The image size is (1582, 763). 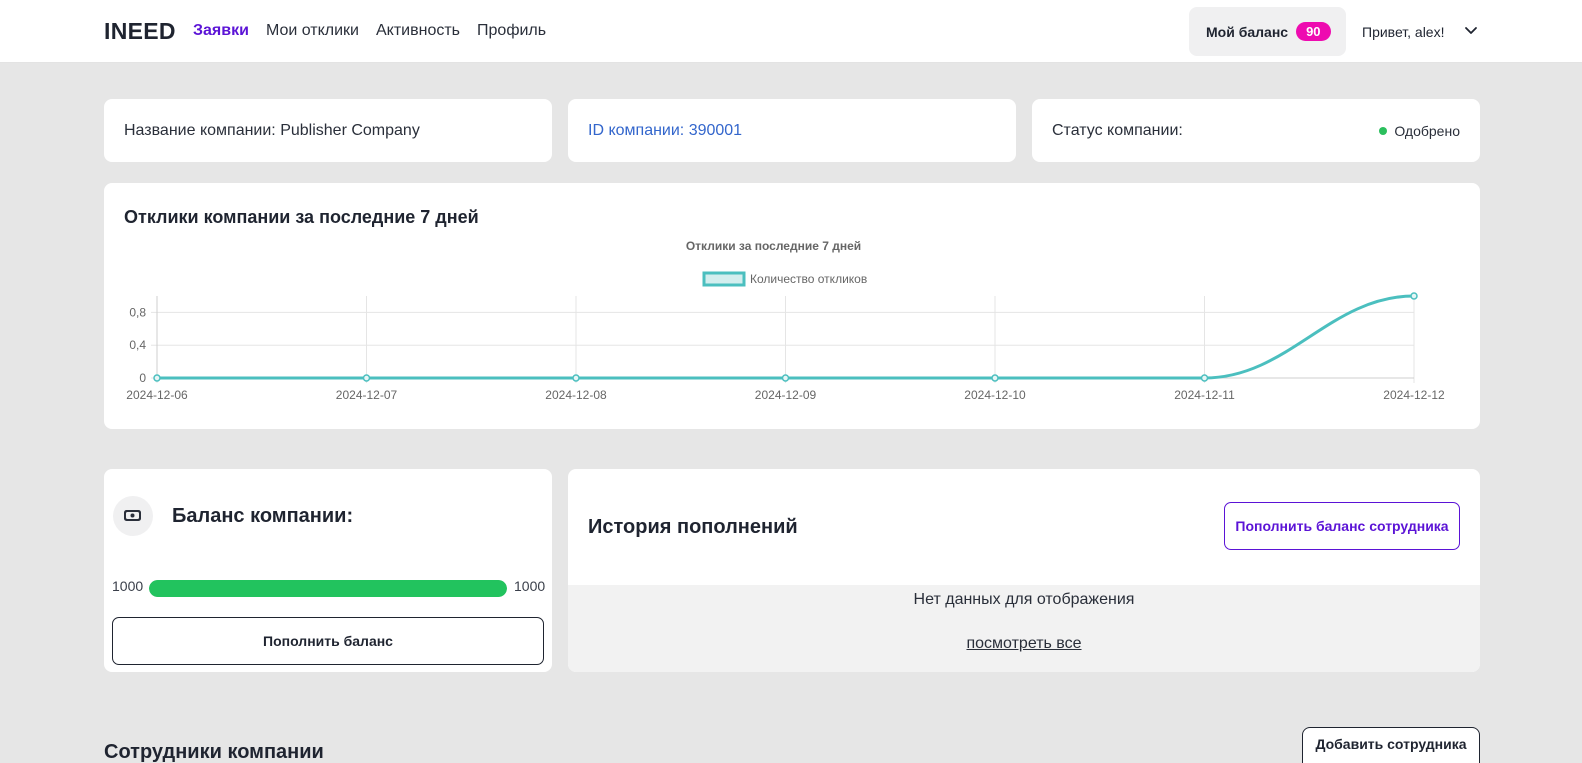 I want to click on legend-swatch, so click(x=724, y=279).